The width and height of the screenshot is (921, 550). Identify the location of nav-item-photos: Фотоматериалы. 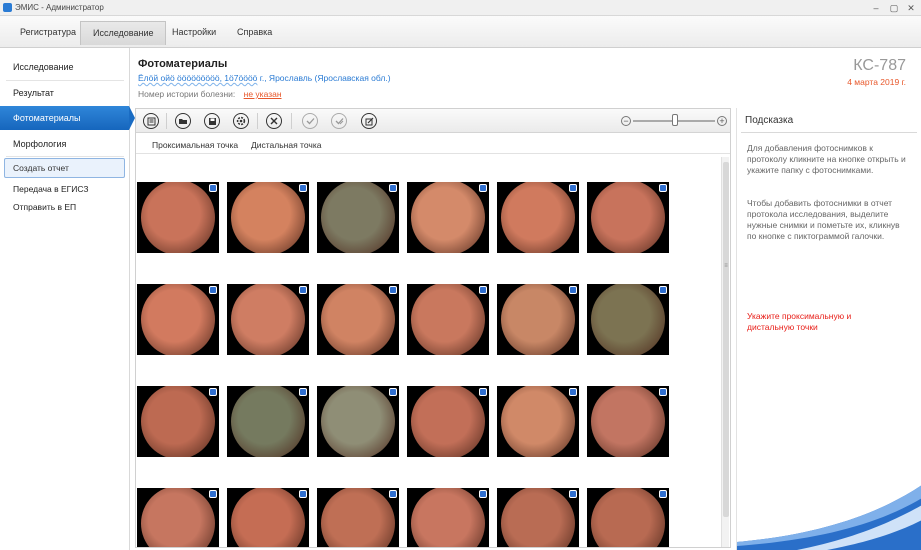
(67, 118).